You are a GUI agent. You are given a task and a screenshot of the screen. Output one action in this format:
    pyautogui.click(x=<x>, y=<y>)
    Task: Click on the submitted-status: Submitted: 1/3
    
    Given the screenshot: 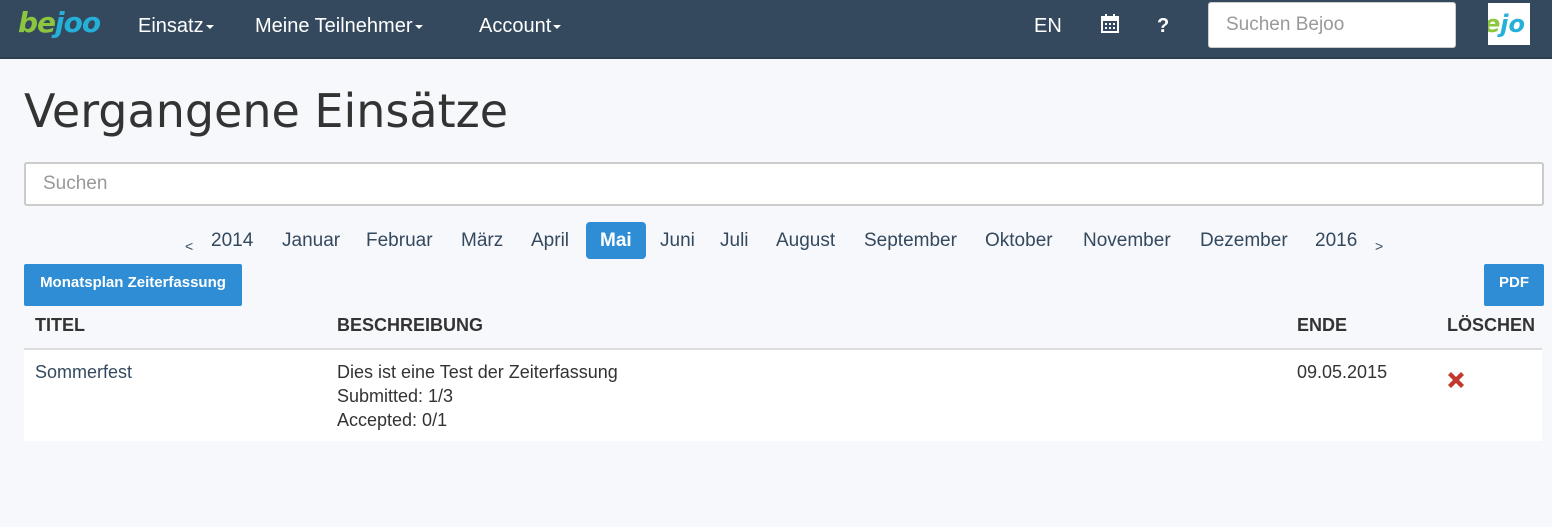 What is the action you would take?
    pyautogui.click(x=395, y=396)
    